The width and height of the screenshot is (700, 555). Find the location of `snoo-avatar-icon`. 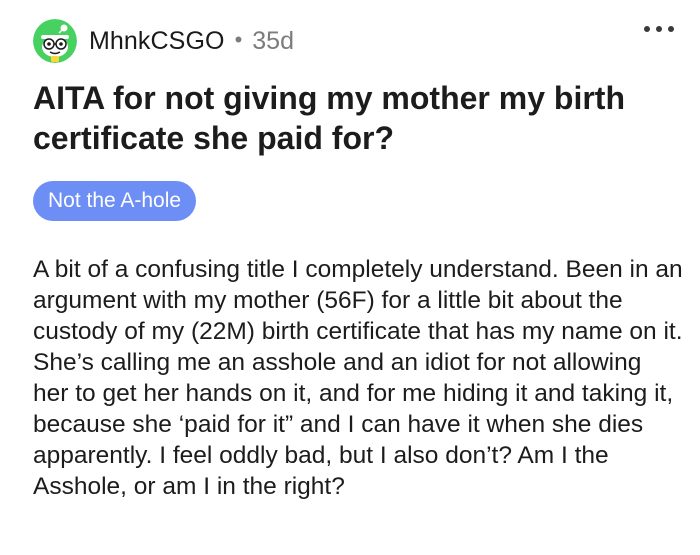

snoo-avatar-icon is located at coordinates (55, 41).